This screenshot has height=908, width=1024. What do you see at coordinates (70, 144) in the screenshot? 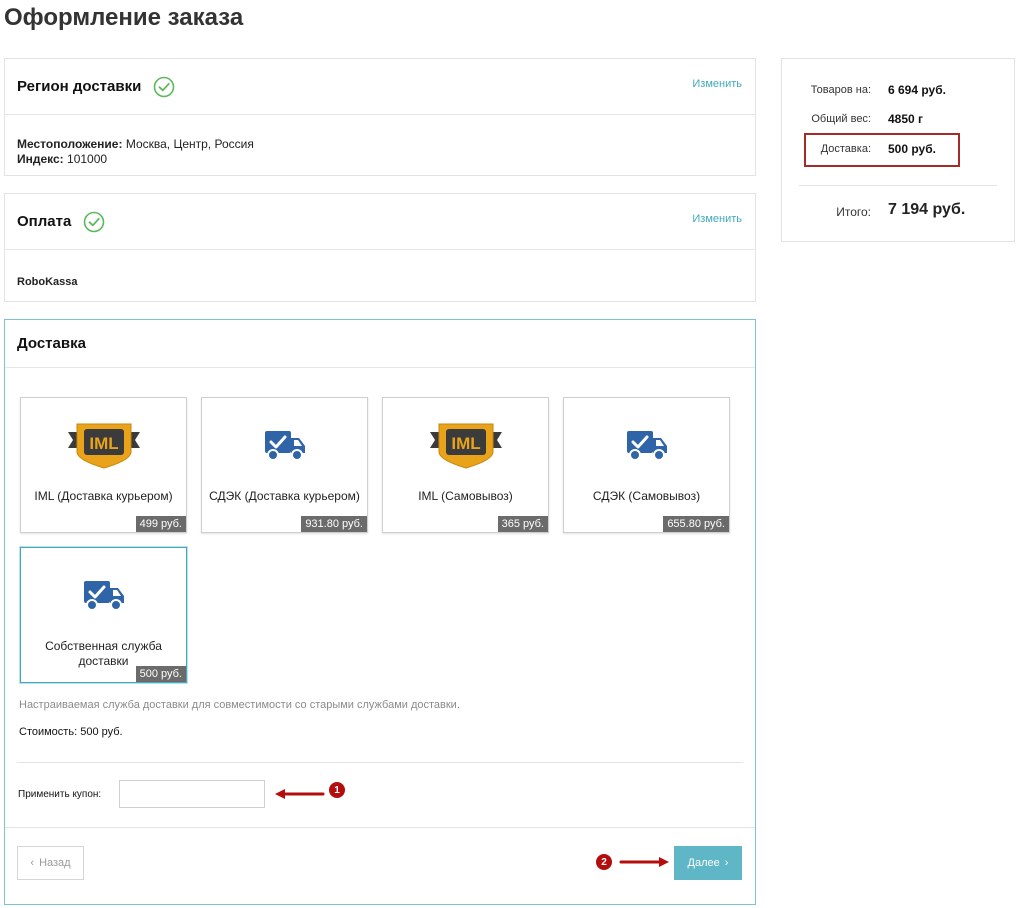
I see `location-label: Местоположение:` at bounding box center [70, 144].